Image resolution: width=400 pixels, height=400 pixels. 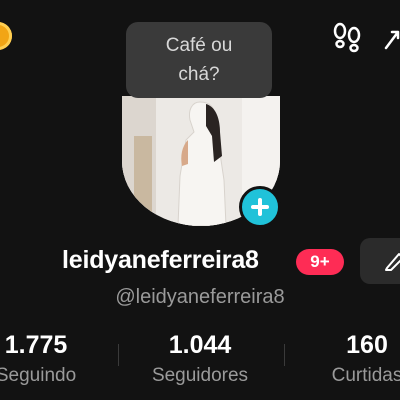 I want to click on share-icon, so click(x=392, y=39).